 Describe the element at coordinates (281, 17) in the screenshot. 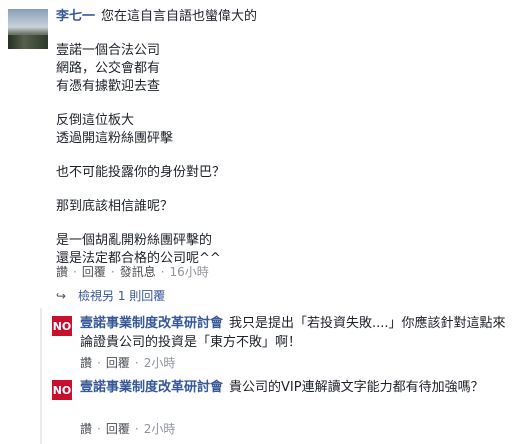

I see `comment-first-line: 李七一 您在這自言自語也蠻偉大的` at that location.